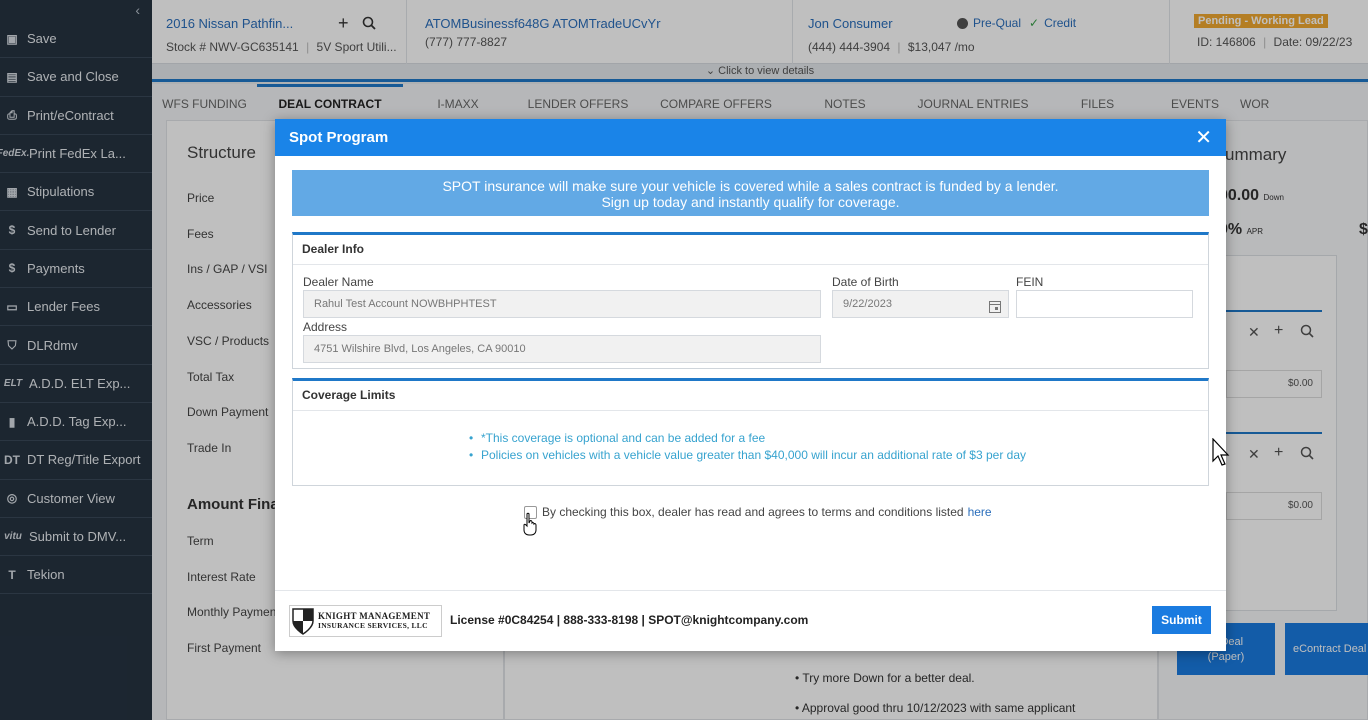 The image size is (1368, 720). What do you see at coordinates (920, 304) in the screenshot?
I see `dob-field: 9/22/2023` at bounding box center [920, 304].